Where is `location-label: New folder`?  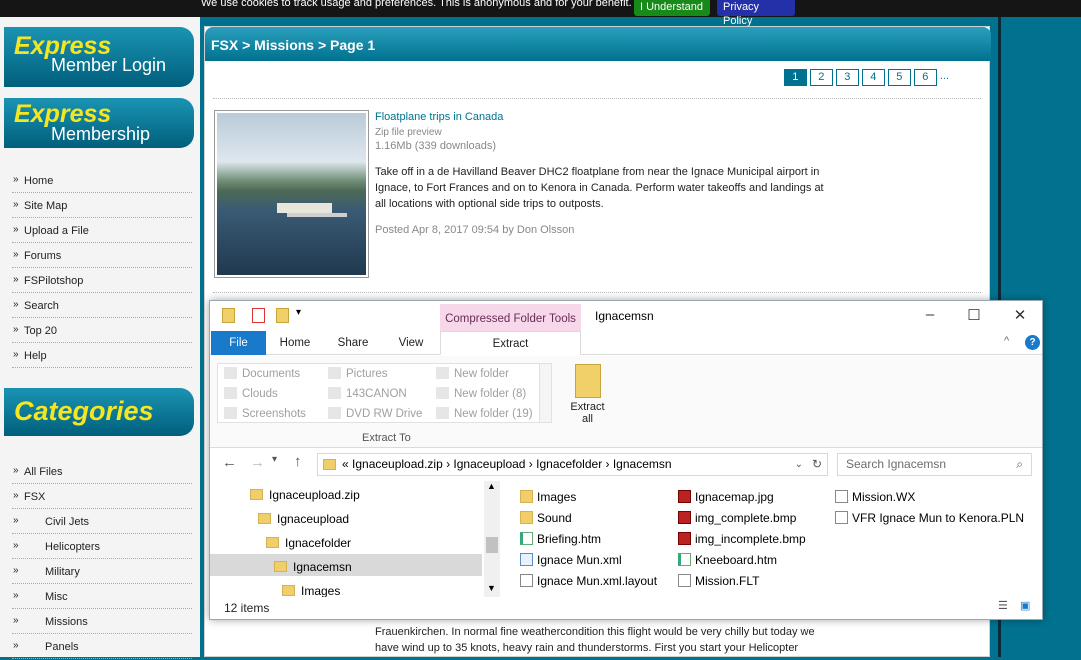 location-label: New folder is located at coordinates (481, 374).